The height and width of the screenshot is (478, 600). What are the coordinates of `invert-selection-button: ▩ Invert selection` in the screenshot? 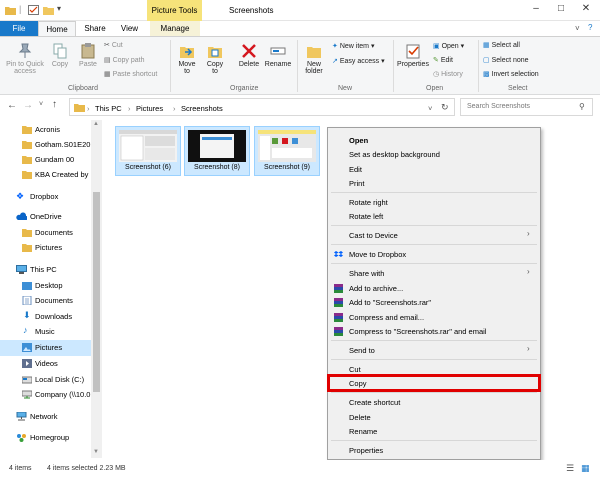 It's located at (511, 74).